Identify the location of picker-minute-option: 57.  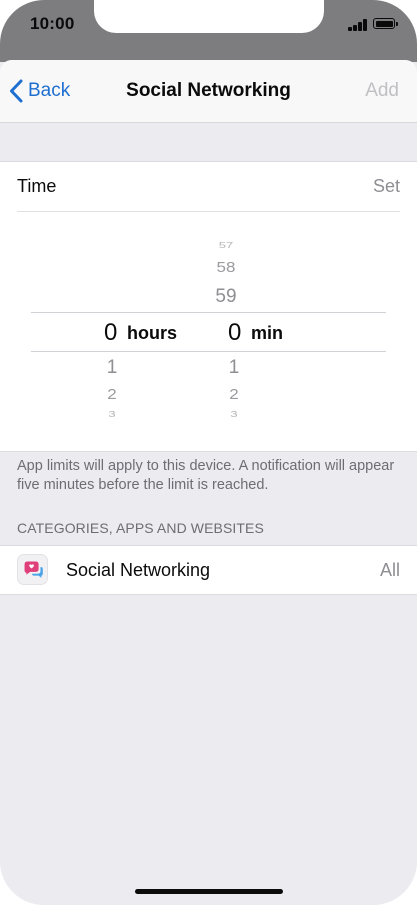
(226, 246).